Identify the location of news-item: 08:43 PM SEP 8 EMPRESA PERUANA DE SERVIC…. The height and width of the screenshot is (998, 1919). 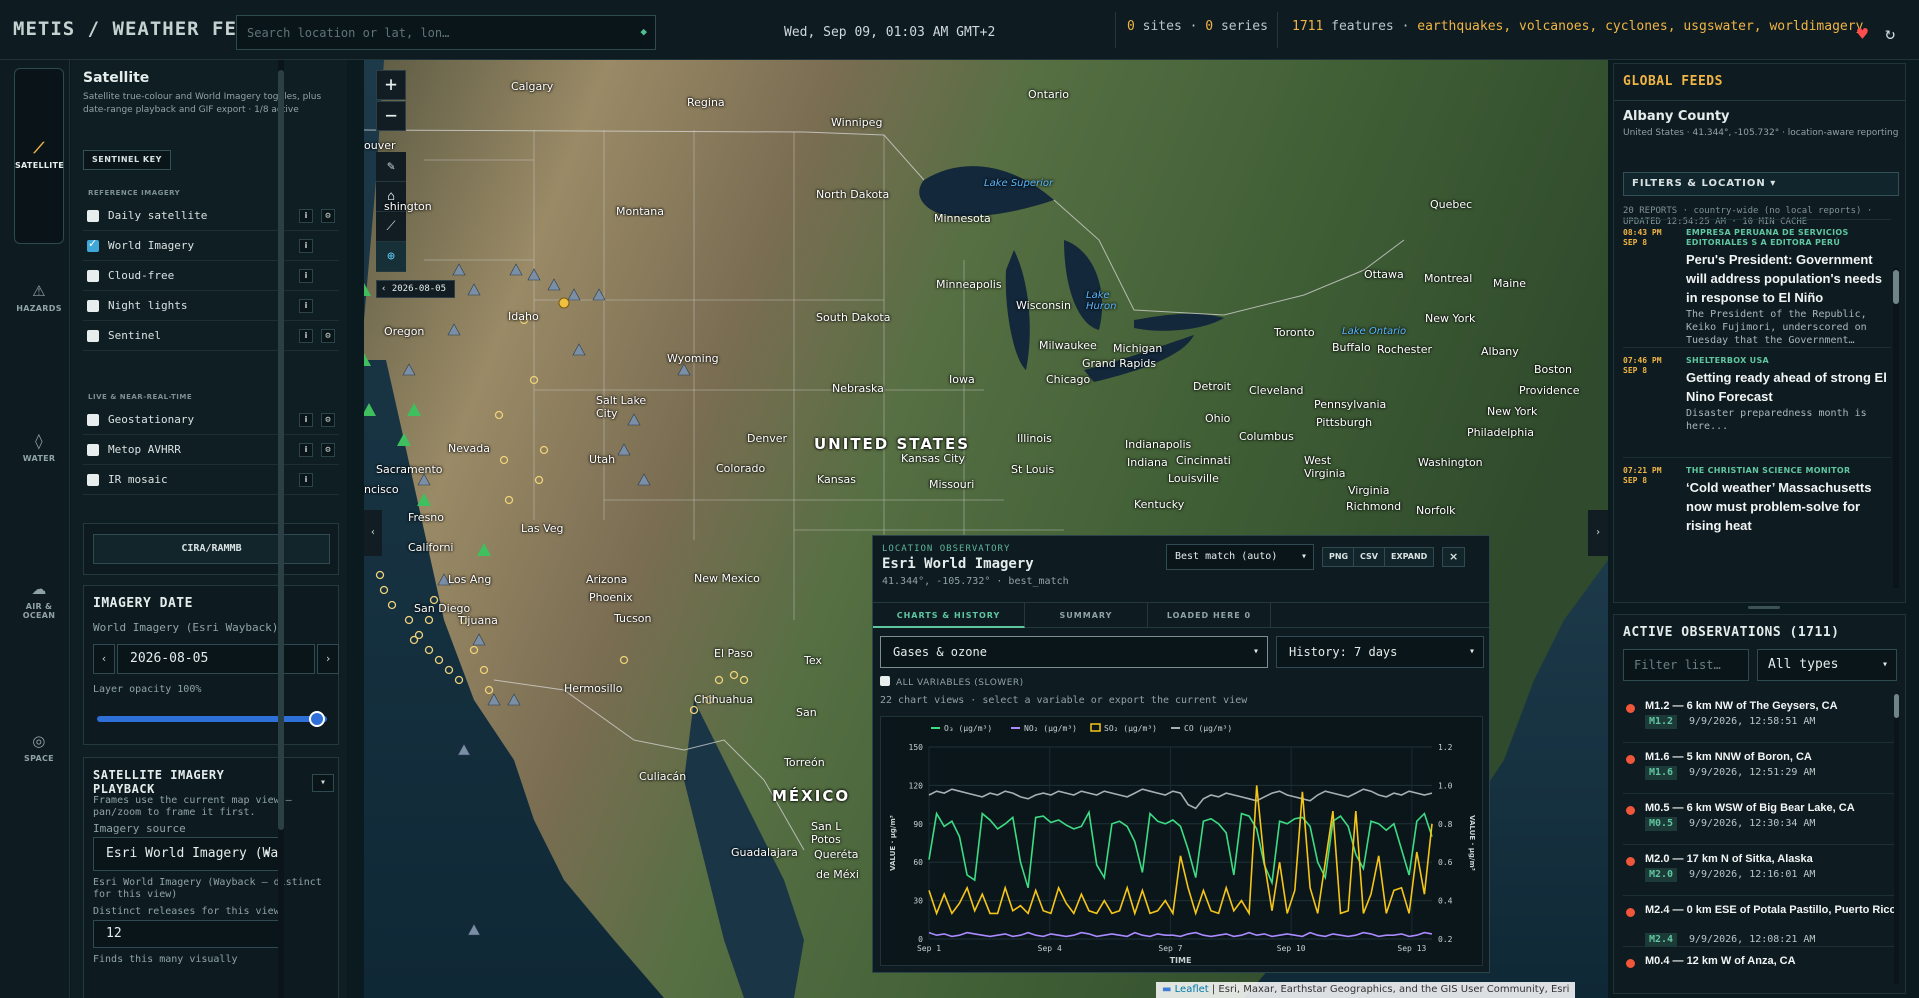
(1757, 283).